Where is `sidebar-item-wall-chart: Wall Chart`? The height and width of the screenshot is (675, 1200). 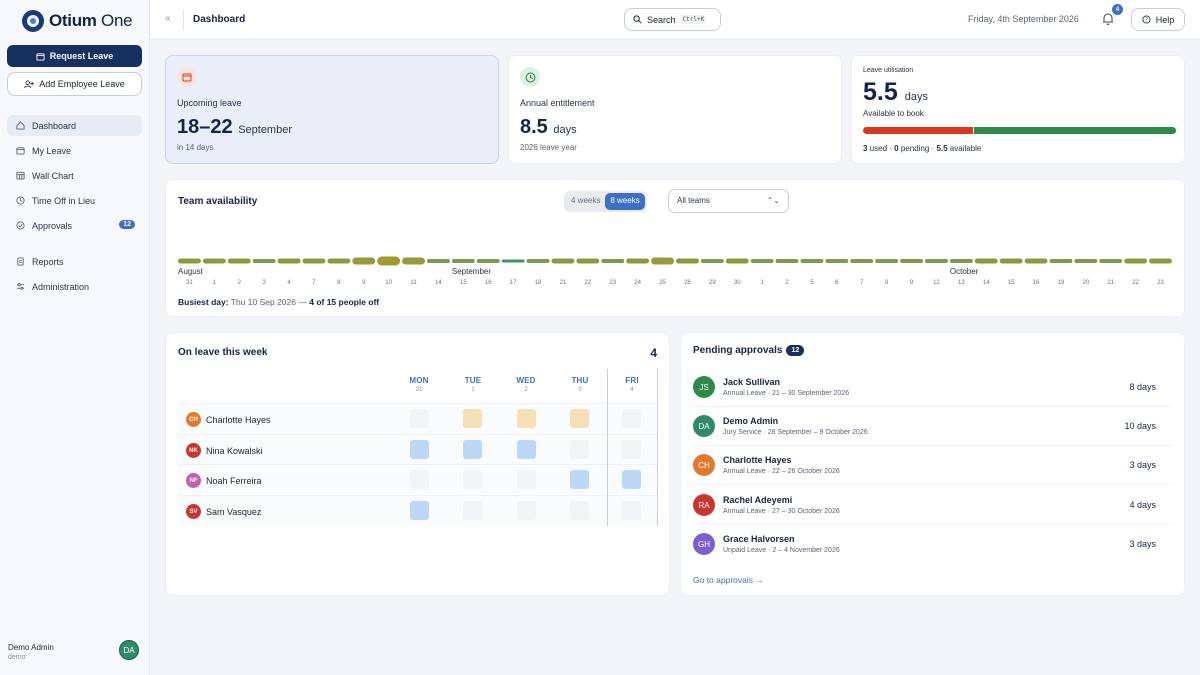
sidebar-item-wall-chart: Wall Chart is located at coordinates (74, 175).